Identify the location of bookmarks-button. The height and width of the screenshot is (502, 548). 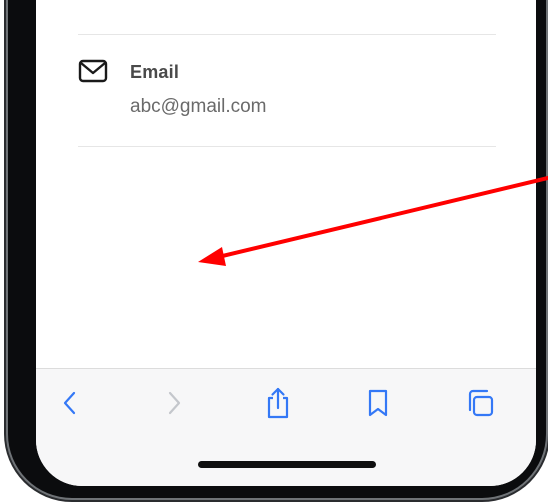
(378, 405).